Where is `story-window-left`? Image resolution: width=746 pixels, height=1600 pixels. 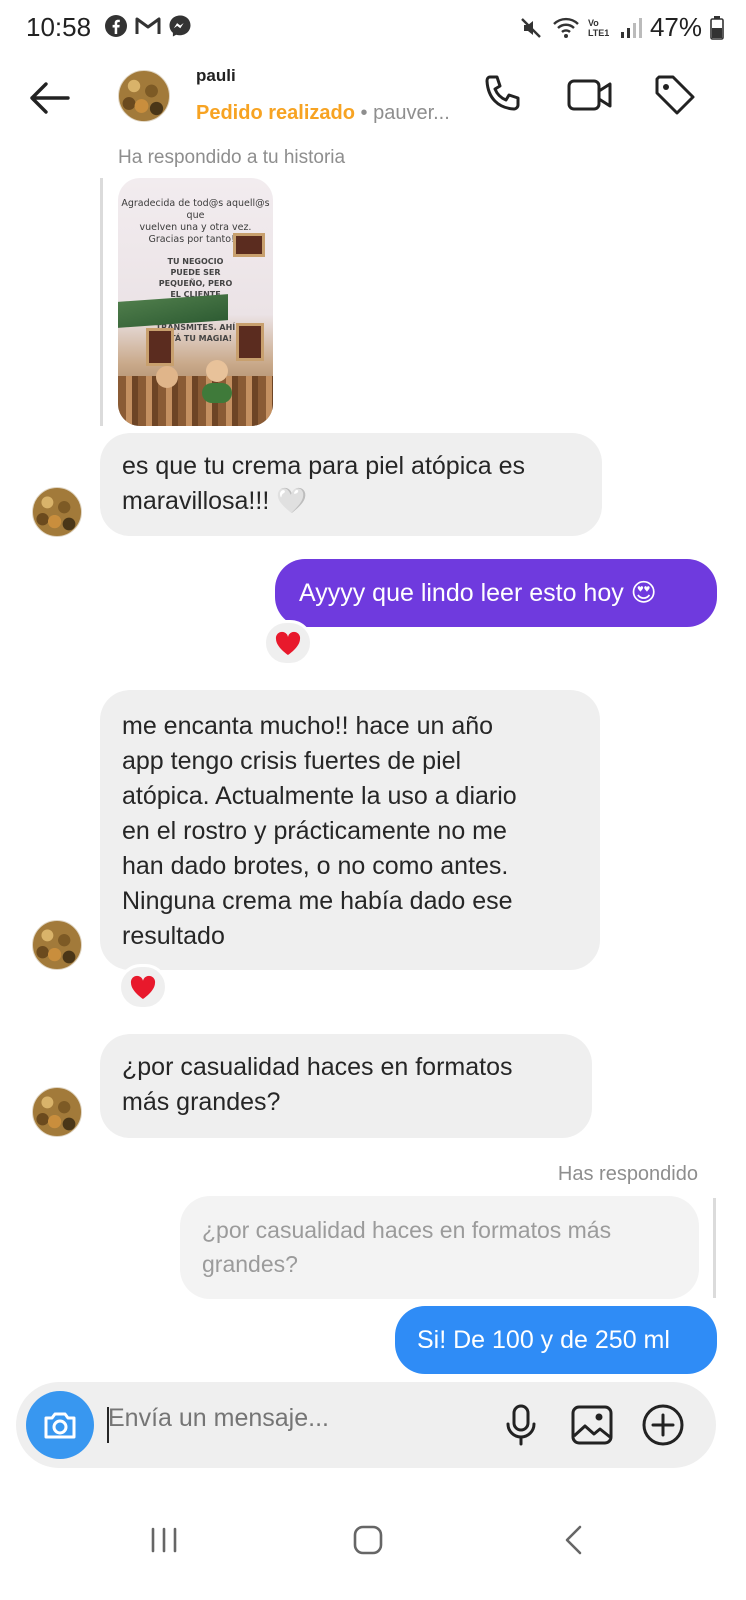
story-window-left is located at coordinates (160, 347).